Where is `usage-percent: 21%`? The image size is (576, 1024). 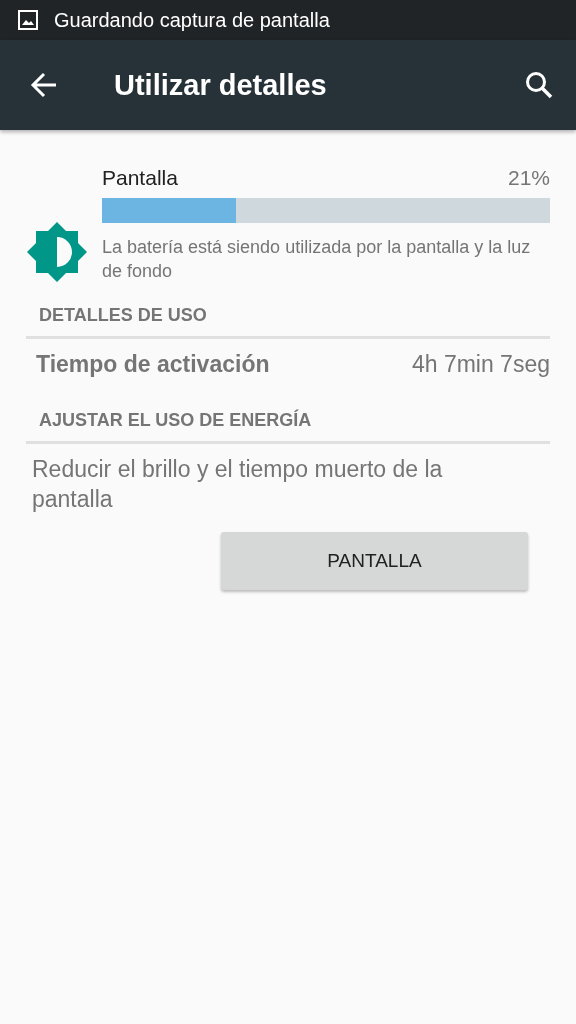 usage-percent: 21% is located at coordinates (528, 178).